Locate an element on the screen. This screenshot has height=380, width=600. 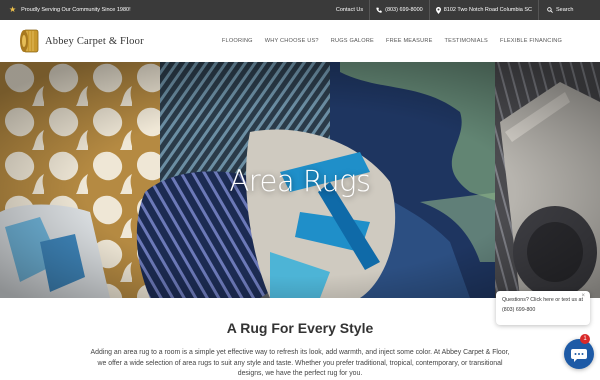
phone-link: (803) 699-8000 is located at coordinates (399, 10).